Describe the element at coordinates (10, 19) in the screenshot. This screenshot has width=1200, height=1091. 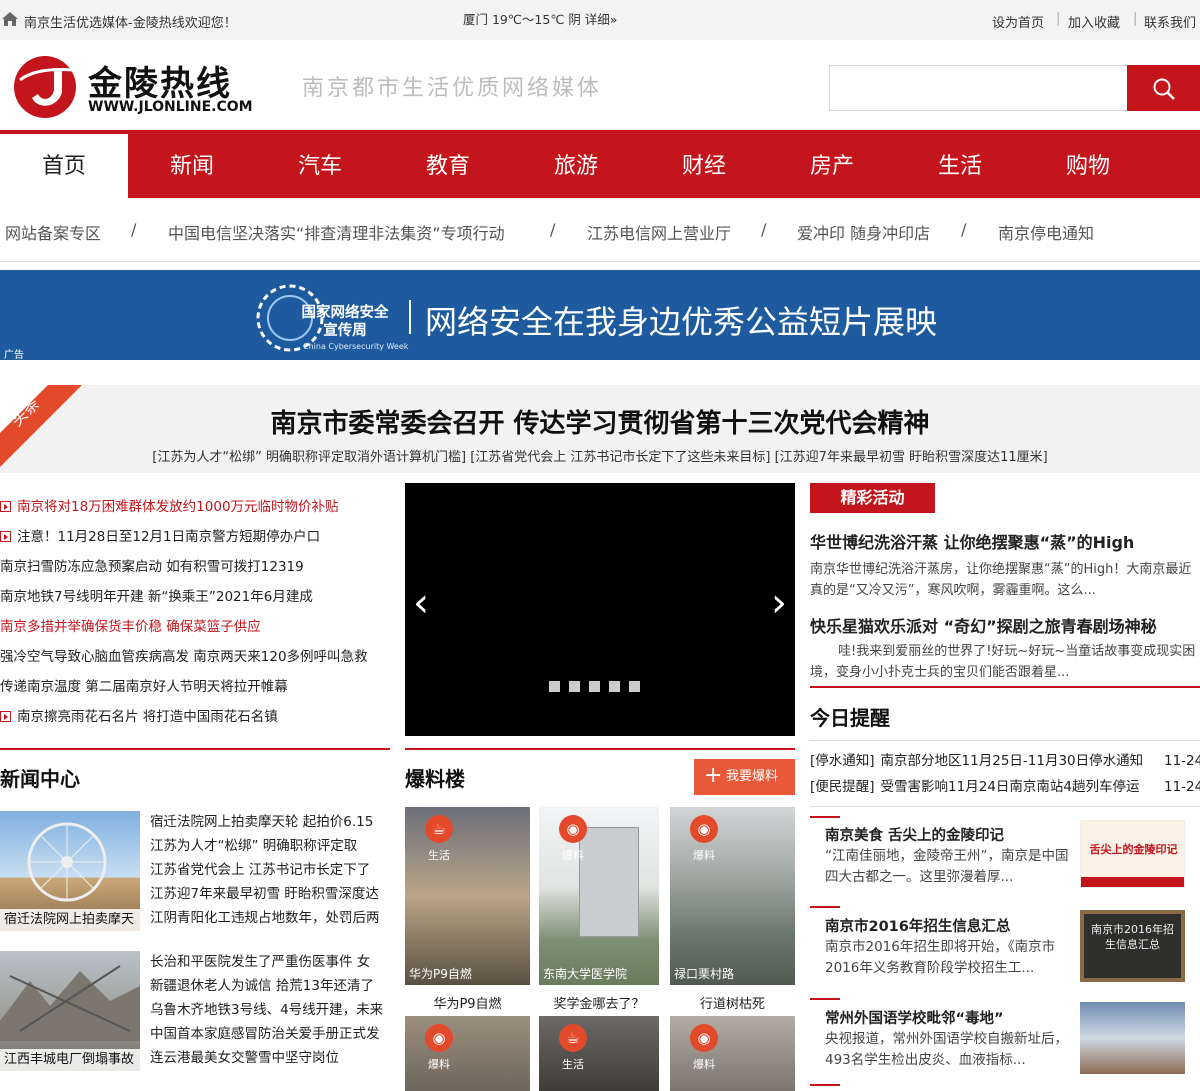
I see `home-icon` at that location.